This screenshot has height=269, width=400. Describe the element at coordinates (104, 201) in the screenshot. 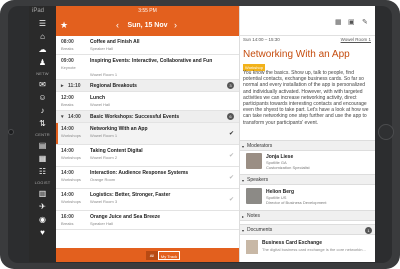

I see `session-room: Wowel Room 3` at that location.